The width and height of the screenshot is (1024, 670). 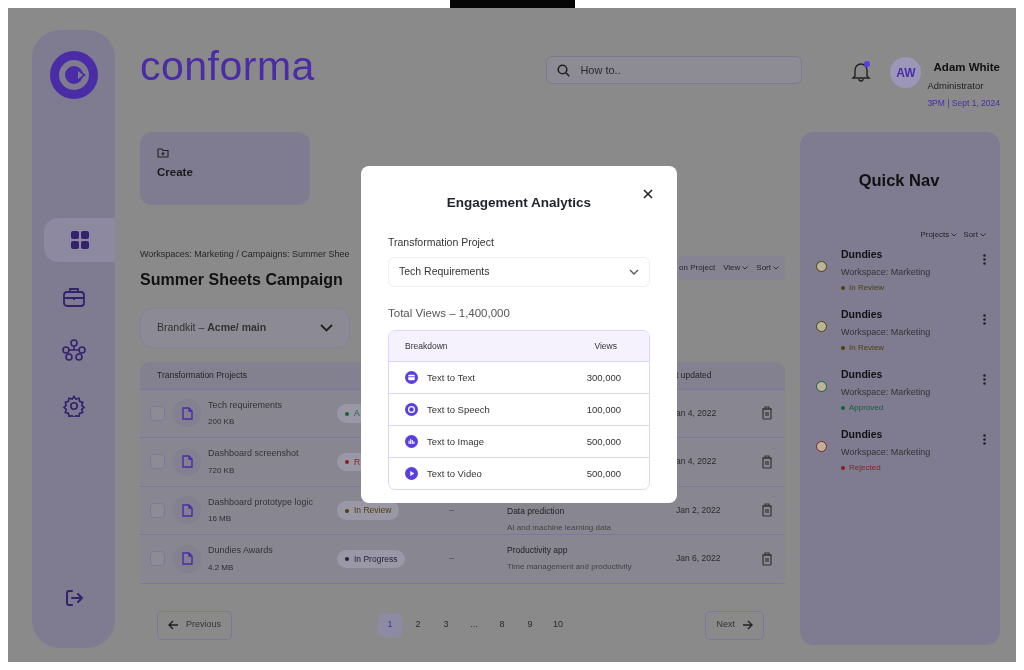 What do you see at coordinates (253, 453) in the screenshot?
I see `file-name: Dashboard screenshot` at bounding box center [253, 453].